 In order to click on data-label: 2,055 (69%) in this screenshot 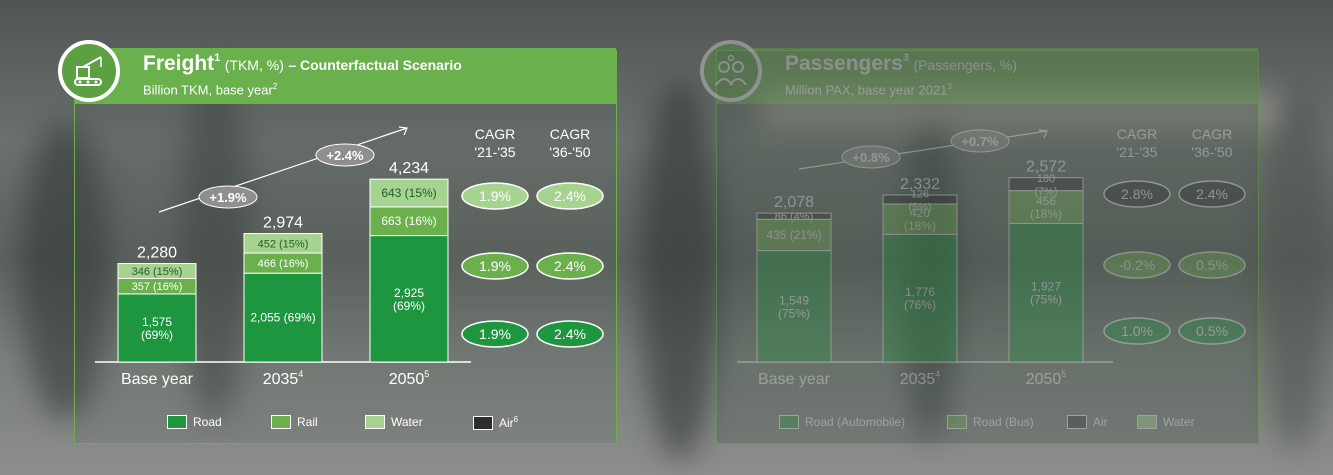, I will do `click(282, 318)`.